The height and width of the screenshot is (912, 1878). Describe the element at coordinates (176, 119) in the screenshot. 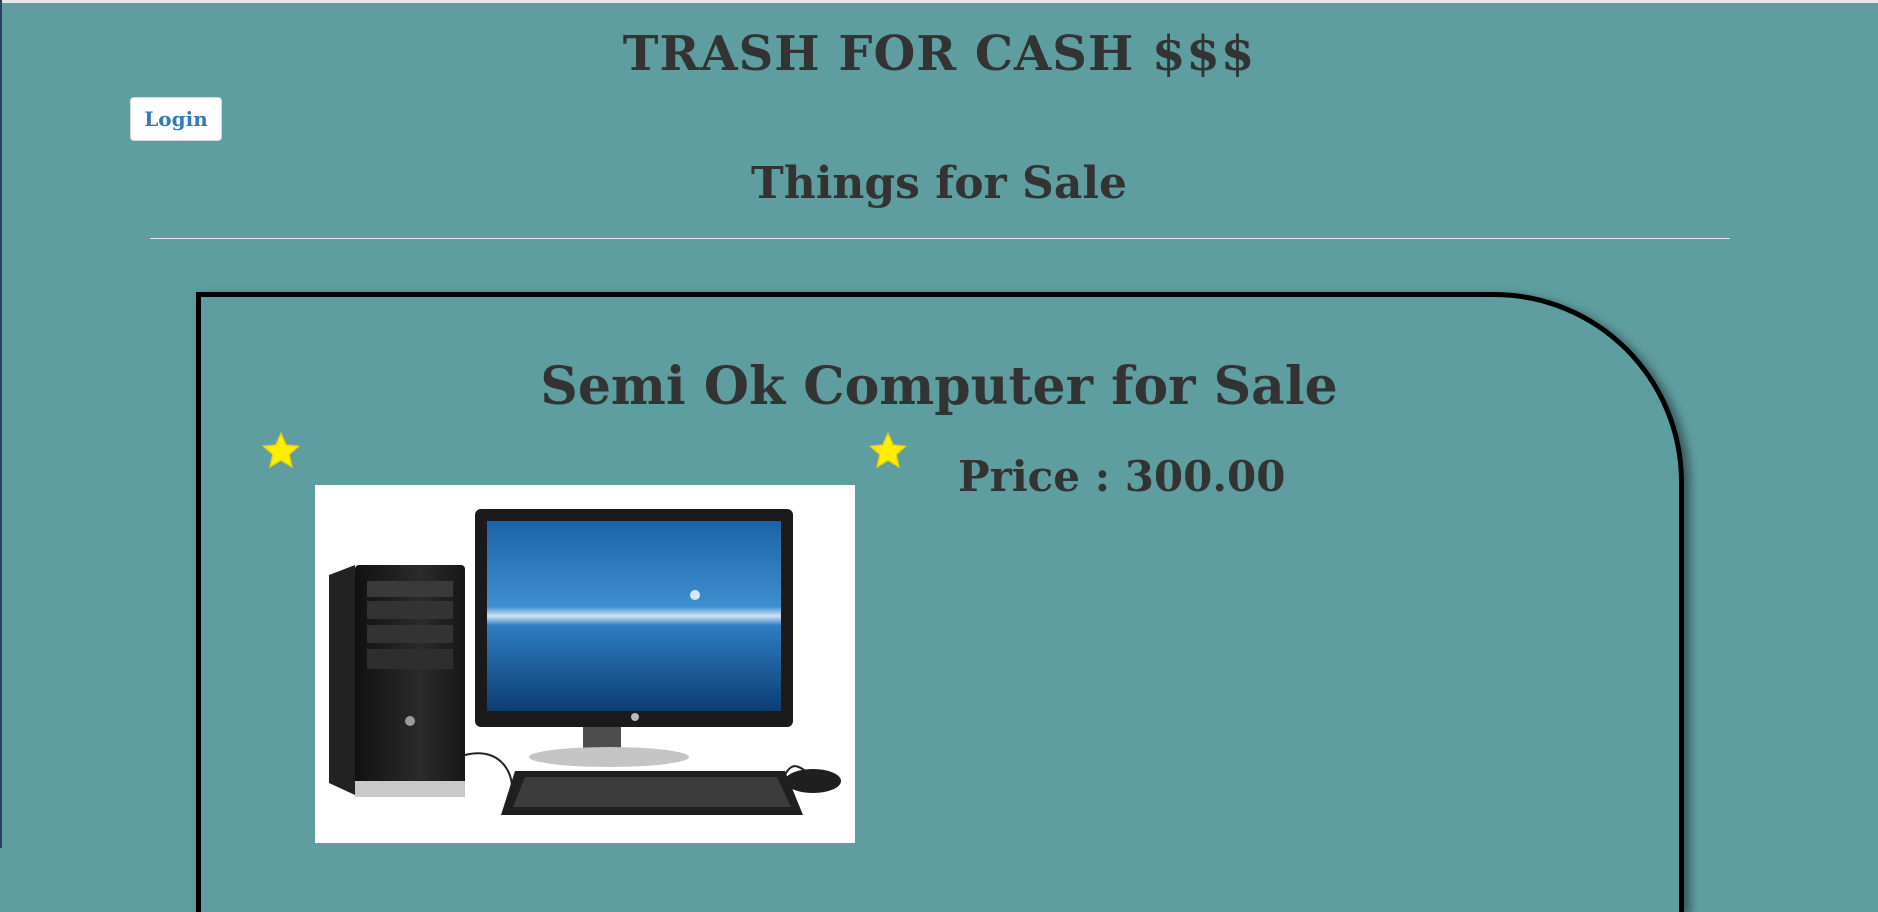

I see `login-button: Login` at that location.